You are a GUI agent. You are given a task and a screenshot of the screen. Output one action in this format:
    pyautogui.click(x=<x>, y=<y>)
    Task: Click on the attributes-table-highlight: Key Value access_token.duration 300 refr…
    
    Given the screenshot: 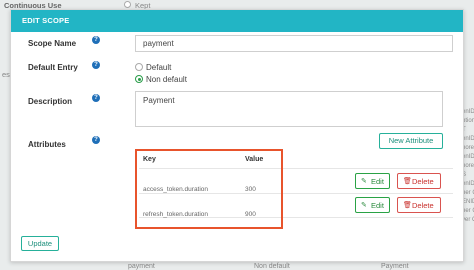 What is the action you would take?
    pyautogui.click(x=209, y=189)
    